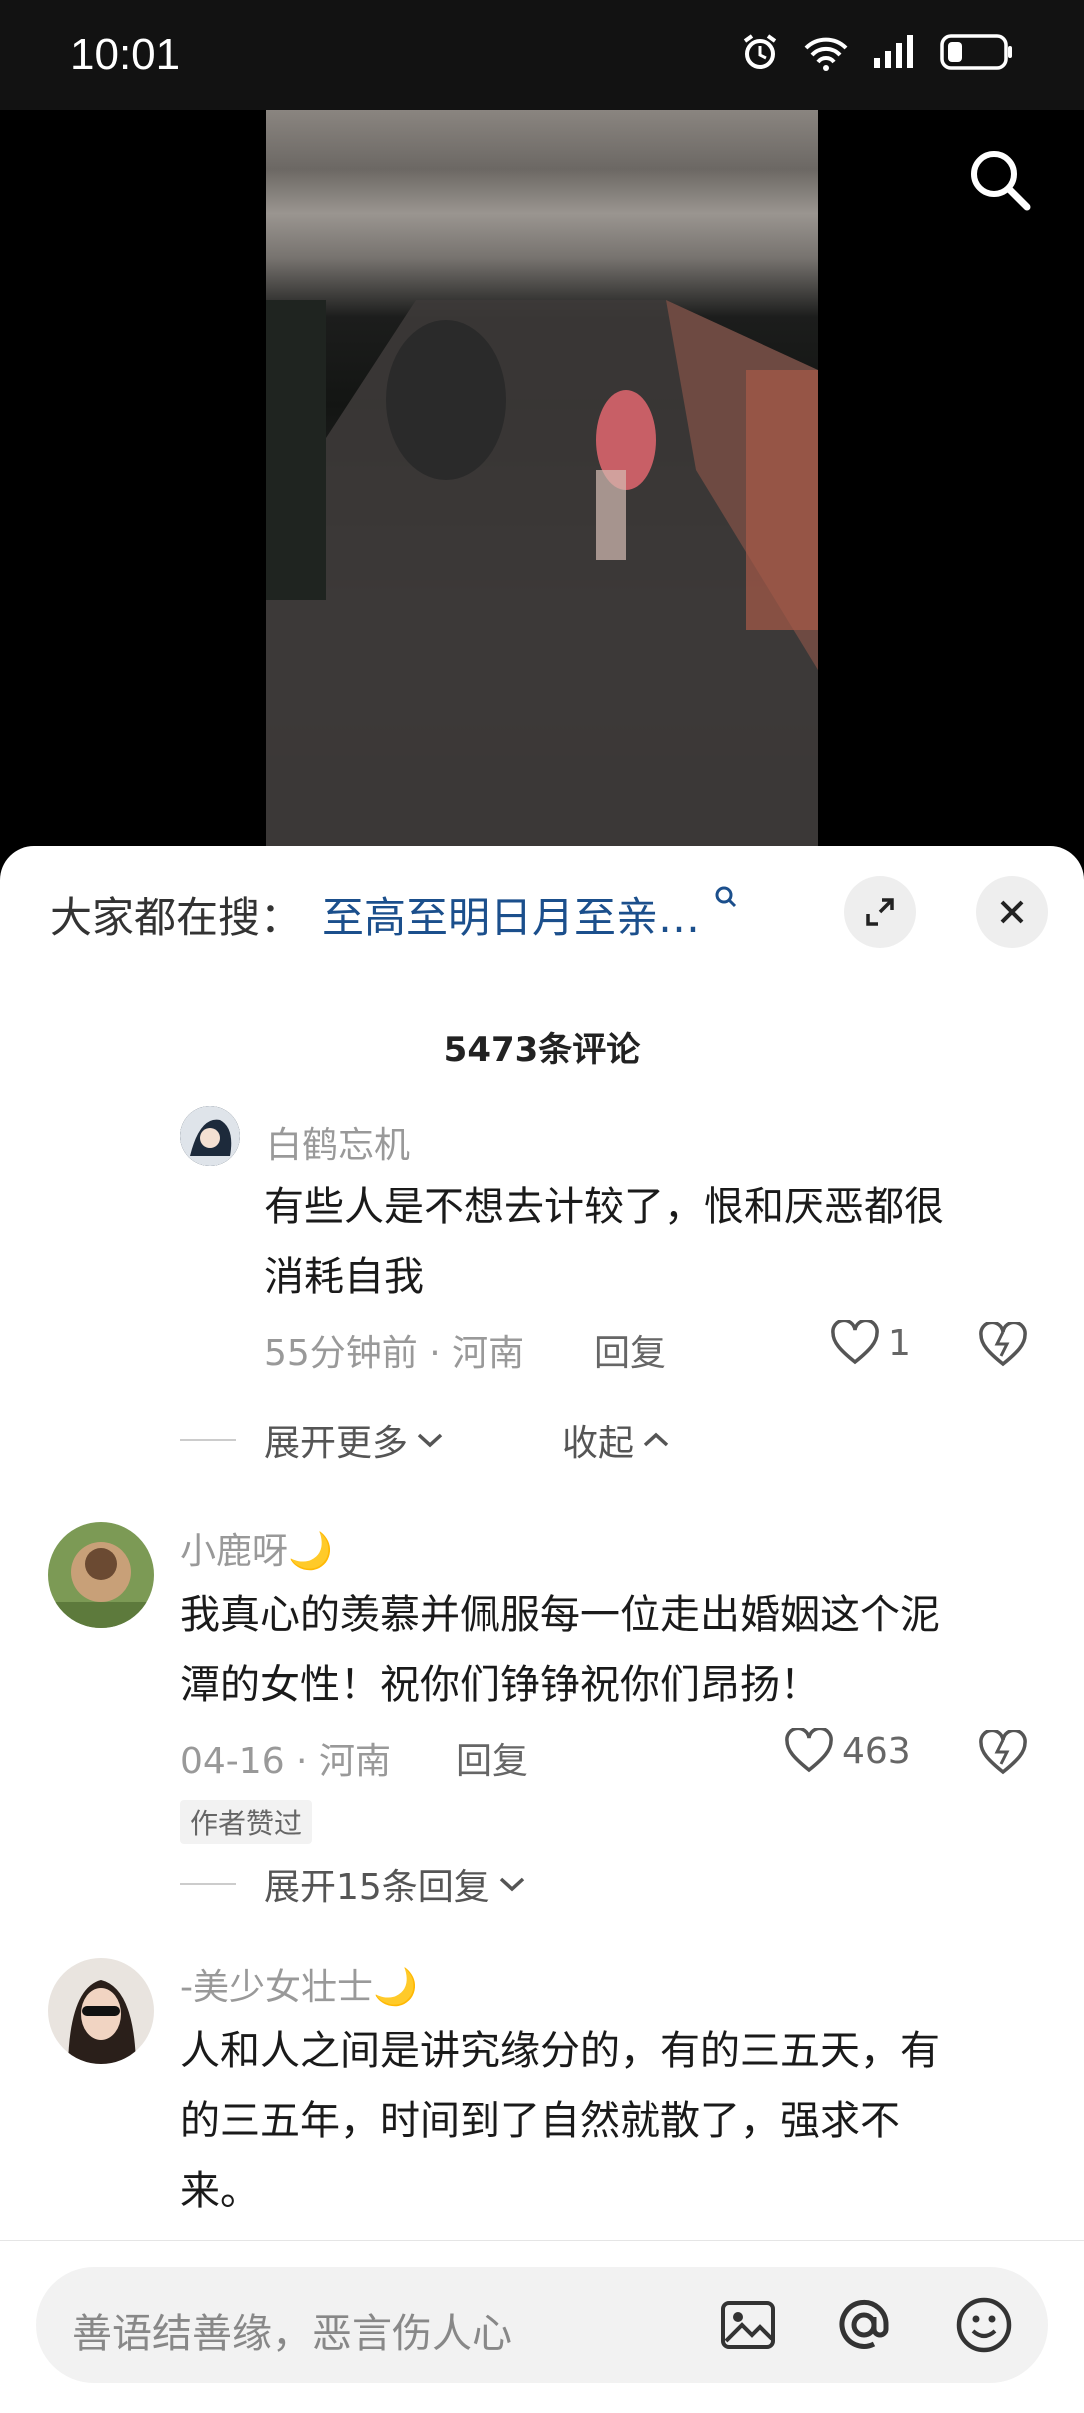 The width and height of the screenshot is (1084, 2413). Describe the element at coordinates (285, 1761) in the screenshot. I see `comment-meta: 04-16 · 河南` at that location.